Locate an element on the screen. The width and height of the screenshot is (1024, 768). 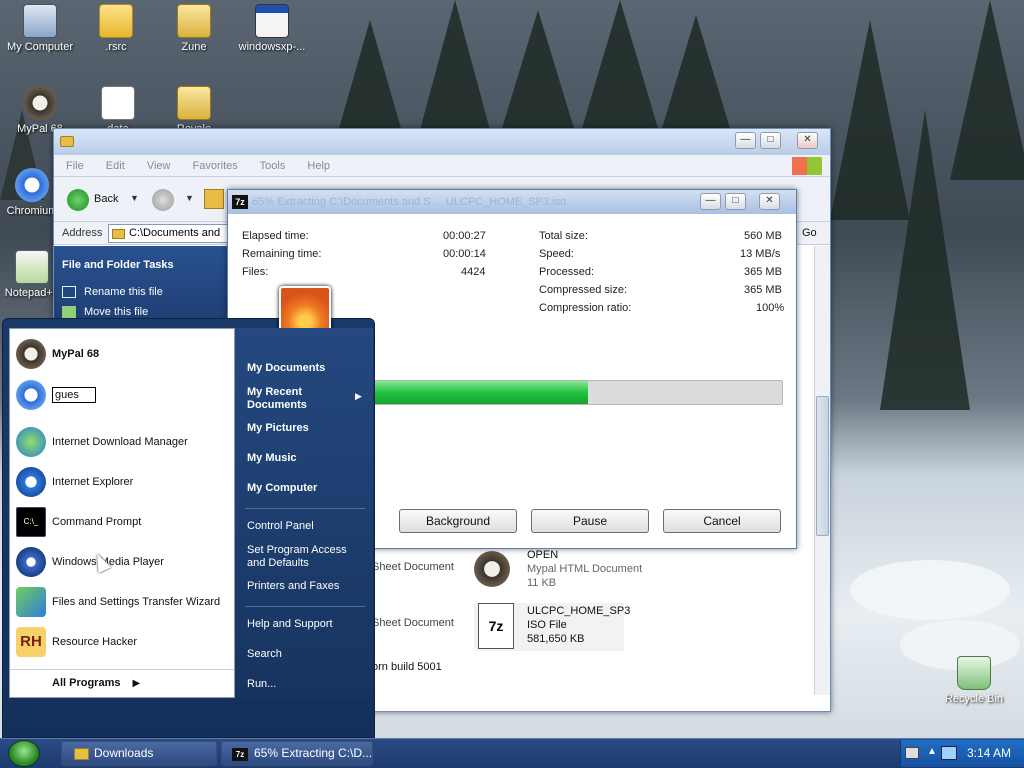
all-programs-separator is located at coordinates (122, 669).